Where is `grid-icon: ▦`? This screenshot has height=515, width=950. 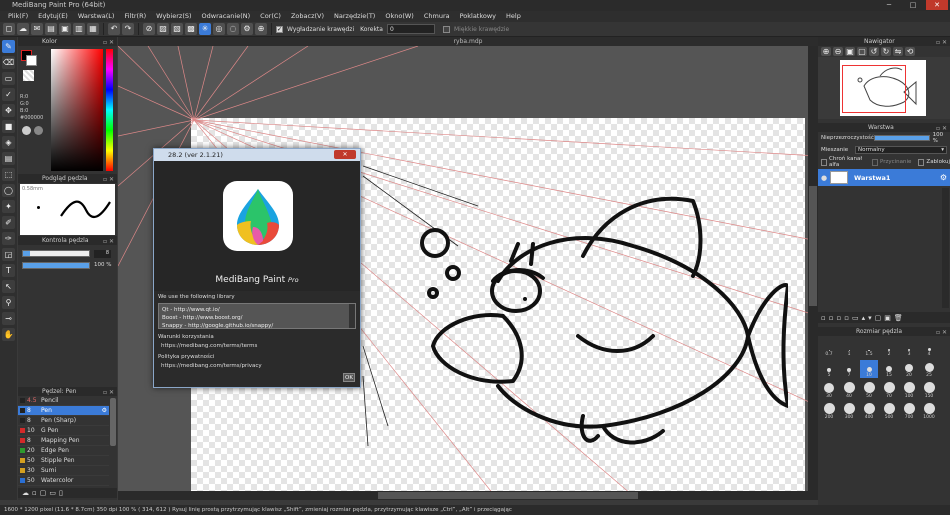 grid-icon: ▦ is located at coordinates (93, 29).